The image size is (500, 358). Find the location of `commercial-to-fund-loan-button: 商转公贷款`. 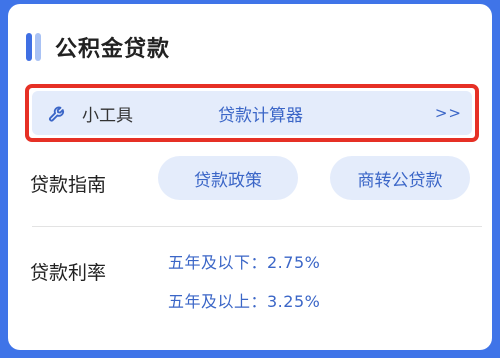

commercial-to-fund-loan-button: 商转公贷款 is located at coordinates (400, 178).